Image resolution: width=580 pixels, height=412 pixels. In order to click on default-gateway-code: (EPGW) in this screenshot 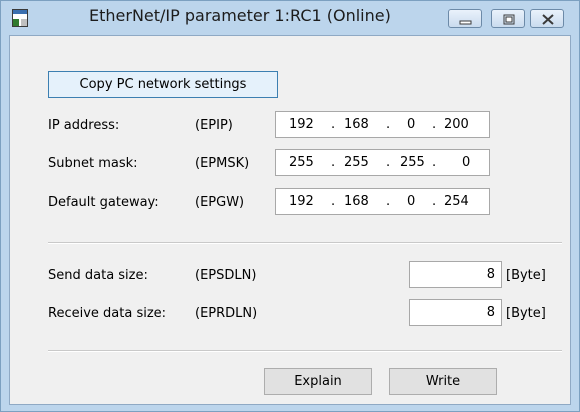, I will do `click(220, 202)`.